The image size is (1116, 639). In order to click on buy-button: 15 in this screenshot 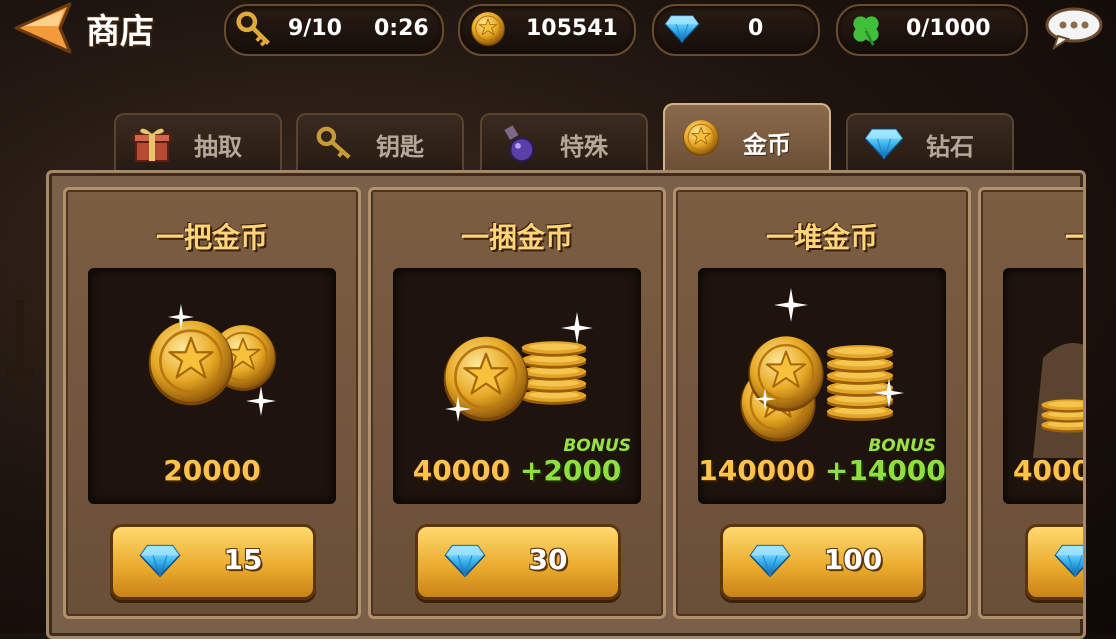, I will do `click(213, 562)`.